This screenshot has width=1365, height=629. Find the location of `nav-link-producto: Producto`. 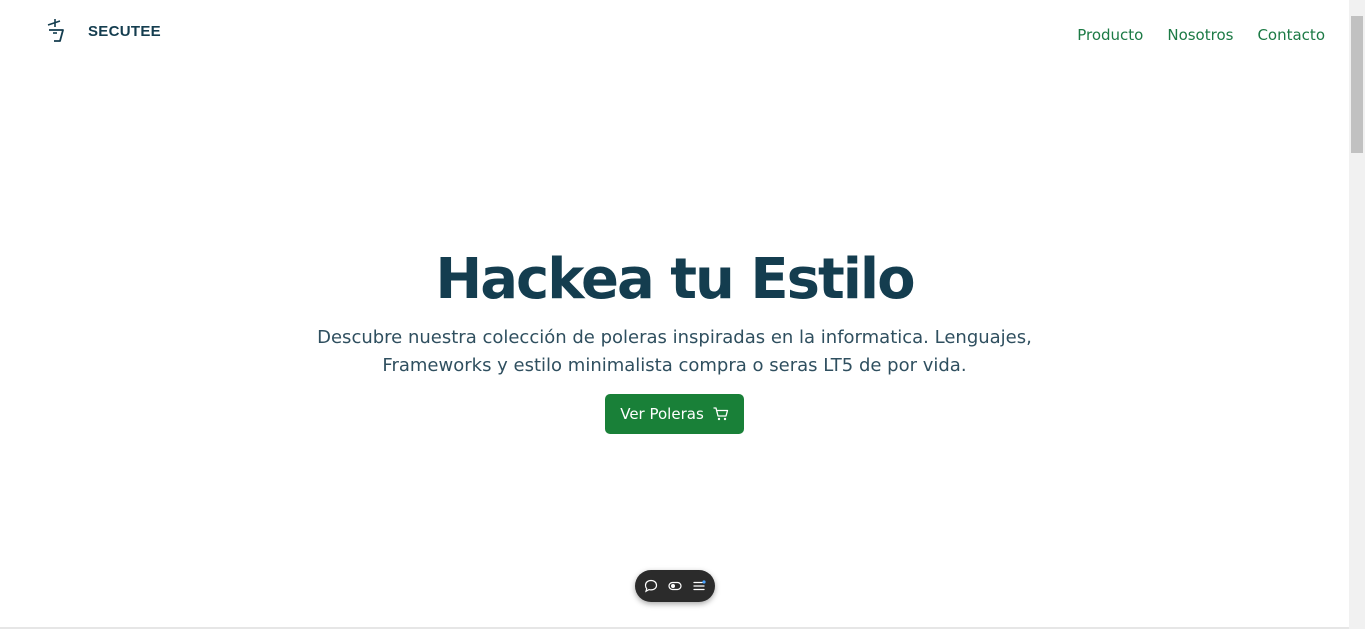

nav-link-producto: Producto is located at coordinates (1110, 35).